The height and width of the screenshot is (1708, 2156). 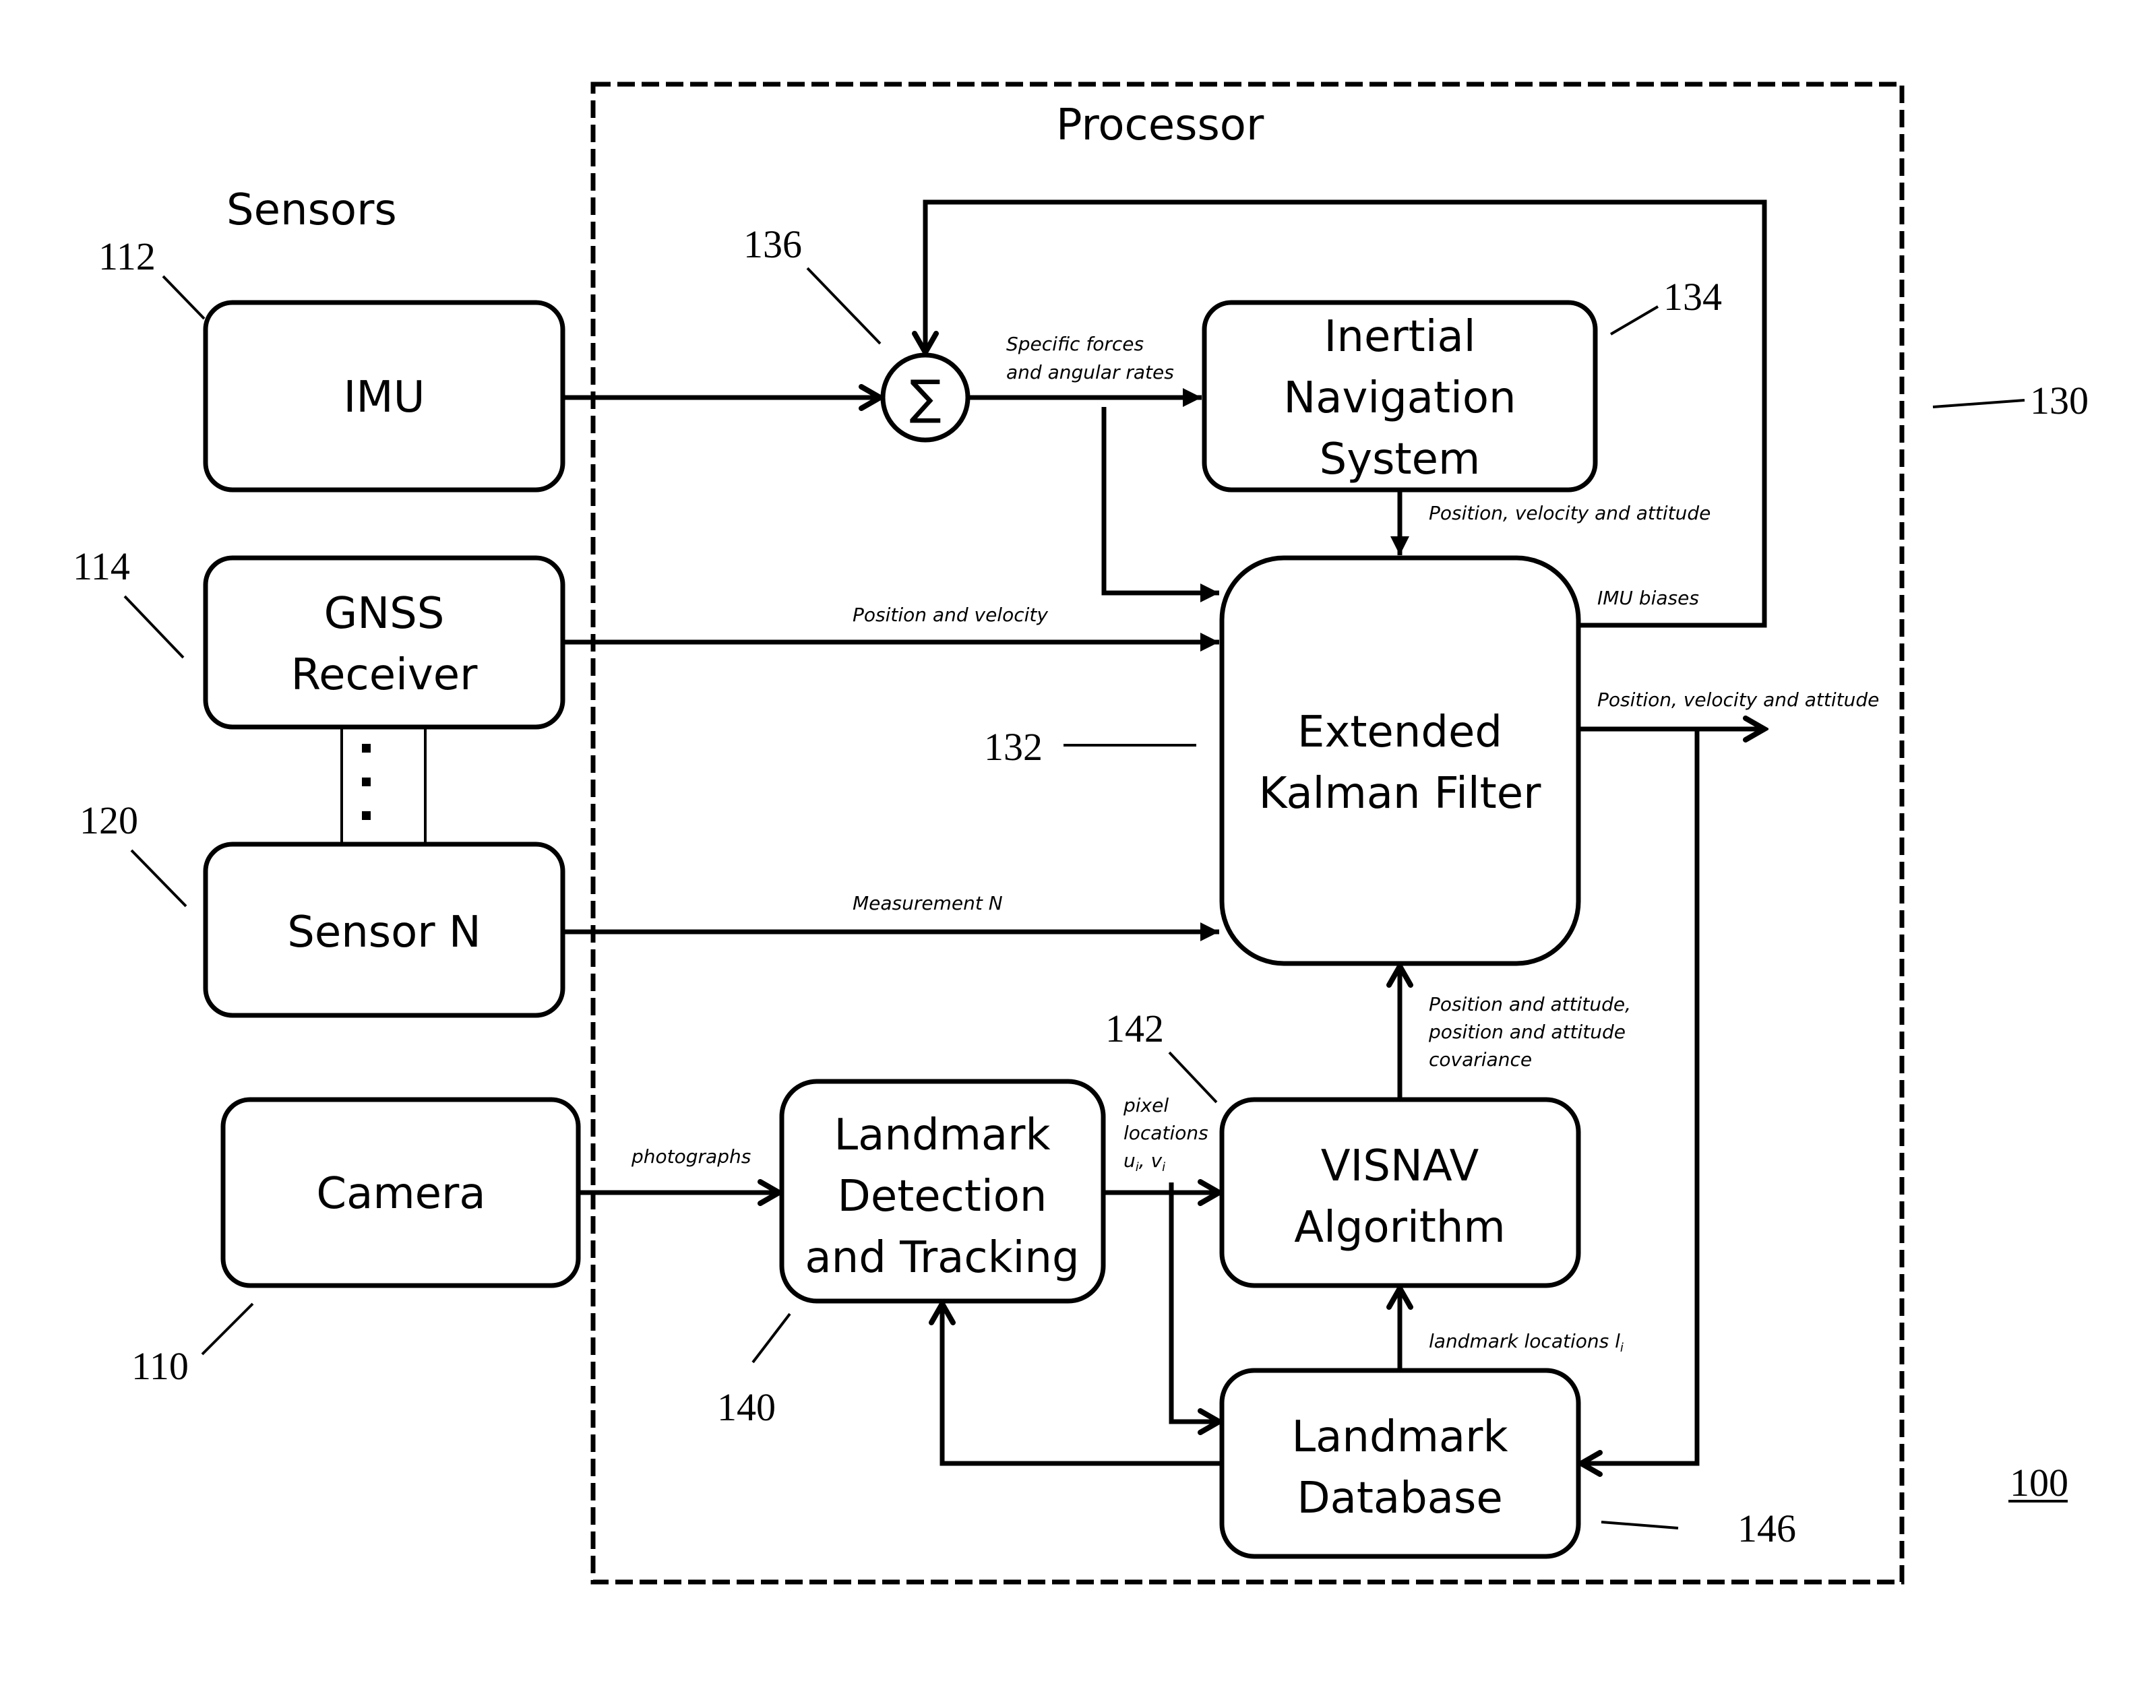 What do you see at coordinates (385, 675) in the screenshot?
I see `gnss-label-line2: Receiver` at bounding box center [385, 675].